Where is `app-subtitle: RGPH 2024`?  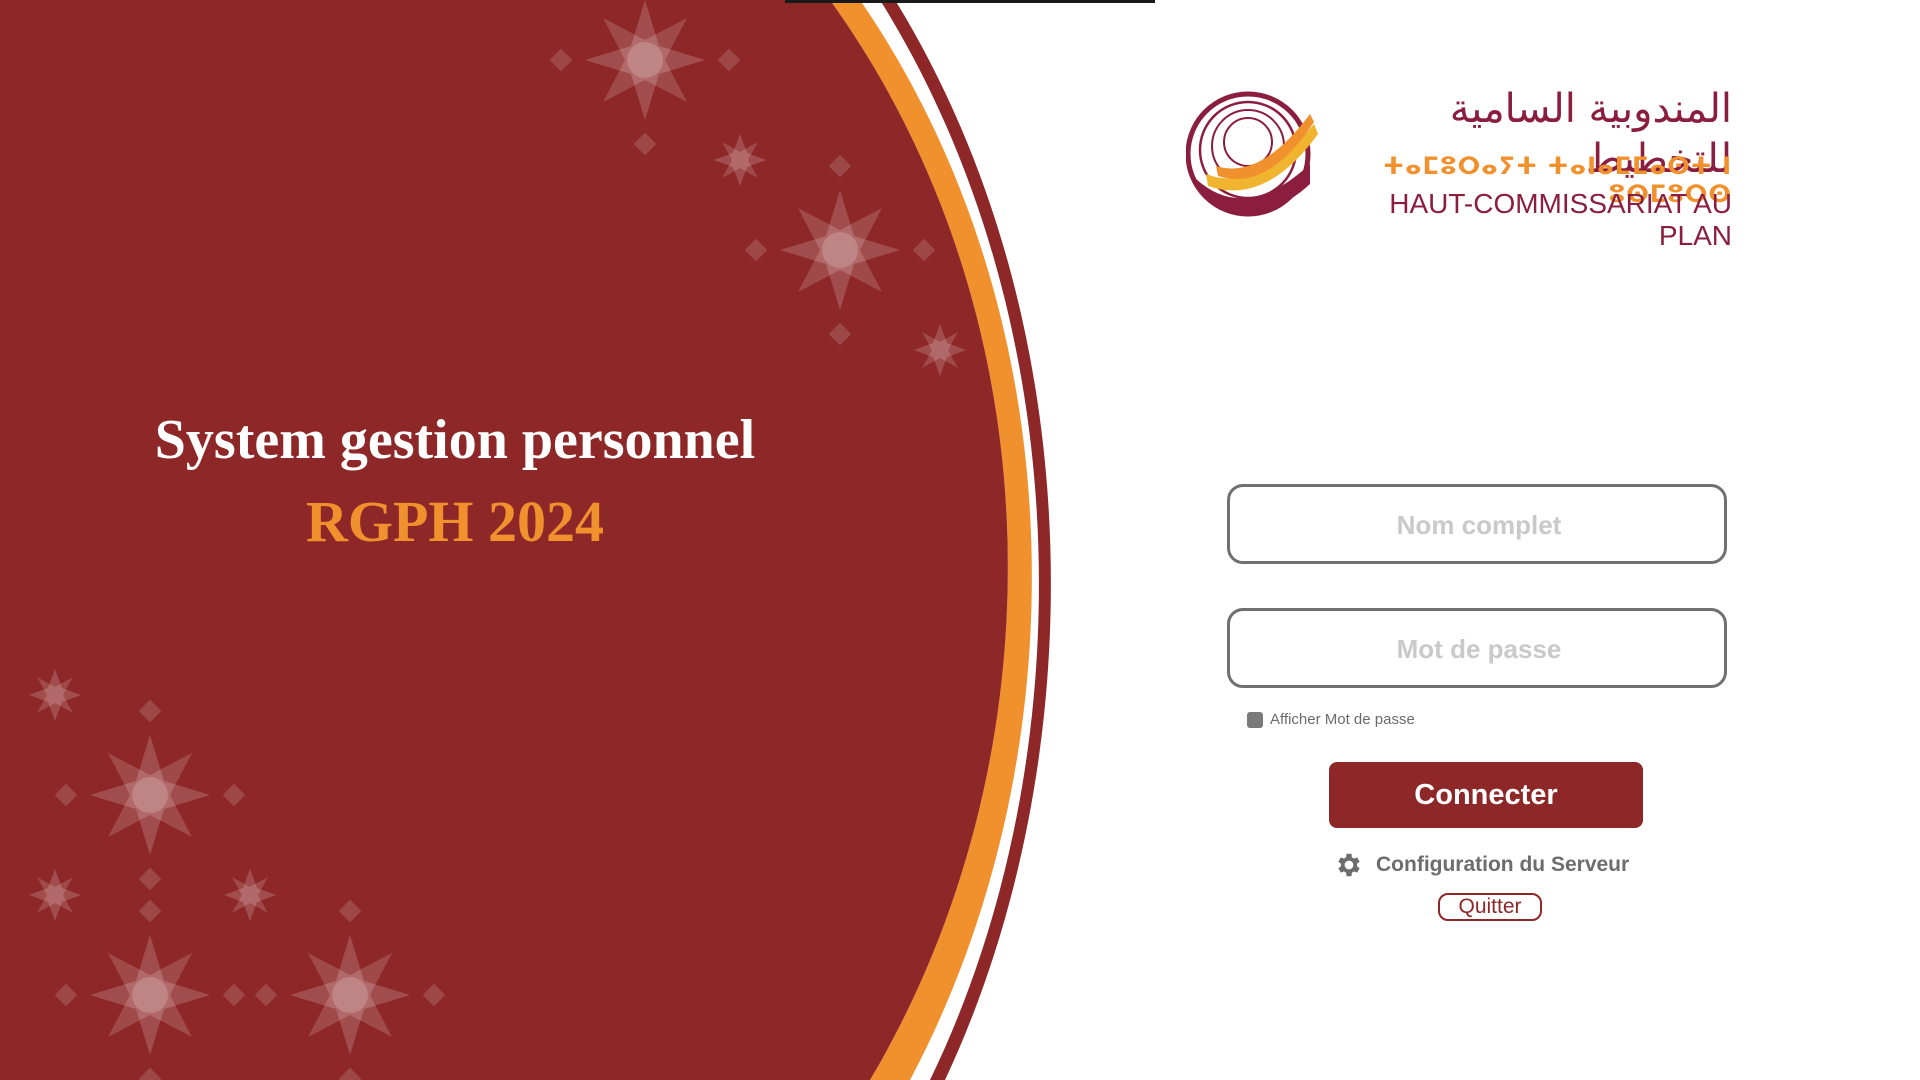
app-subtitle: RGPH 2024 is located at coordinates (455, 521).